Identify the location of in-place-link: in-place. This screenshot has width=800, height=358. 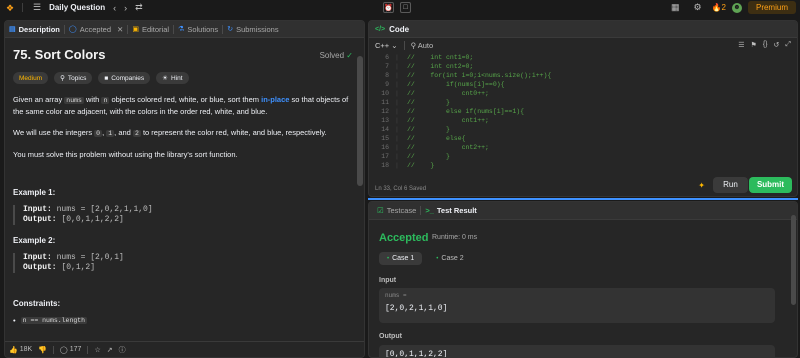
(275, 99).